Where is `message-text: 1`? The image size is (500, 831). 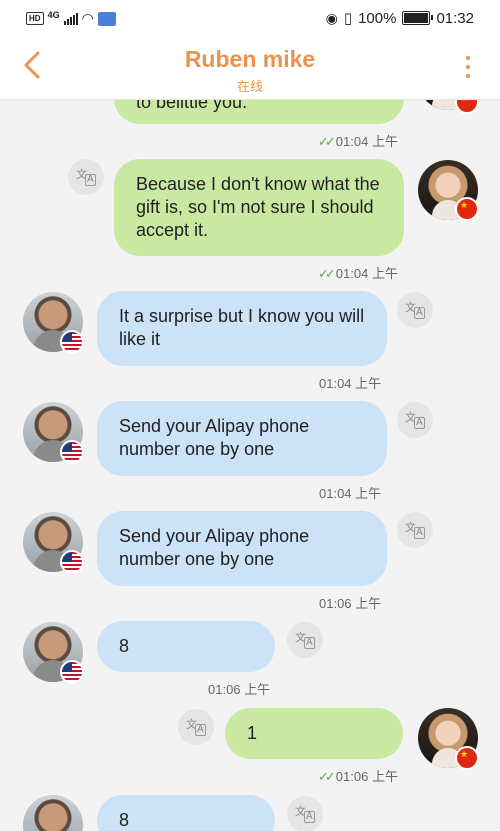
message-text: 1 is located at coordinates (252, 733).